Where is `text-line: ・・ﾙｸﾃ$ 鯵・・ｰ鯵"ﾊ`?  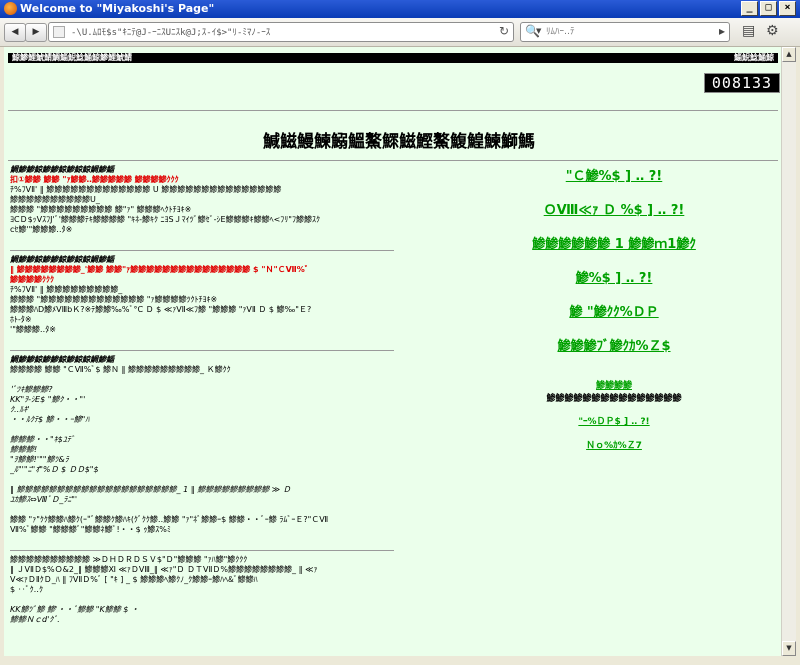 text-line: ・・ﾙｸﾃ$ 鯵・・ｰ鯵"ﾊ is located at coordinates (50, 419).